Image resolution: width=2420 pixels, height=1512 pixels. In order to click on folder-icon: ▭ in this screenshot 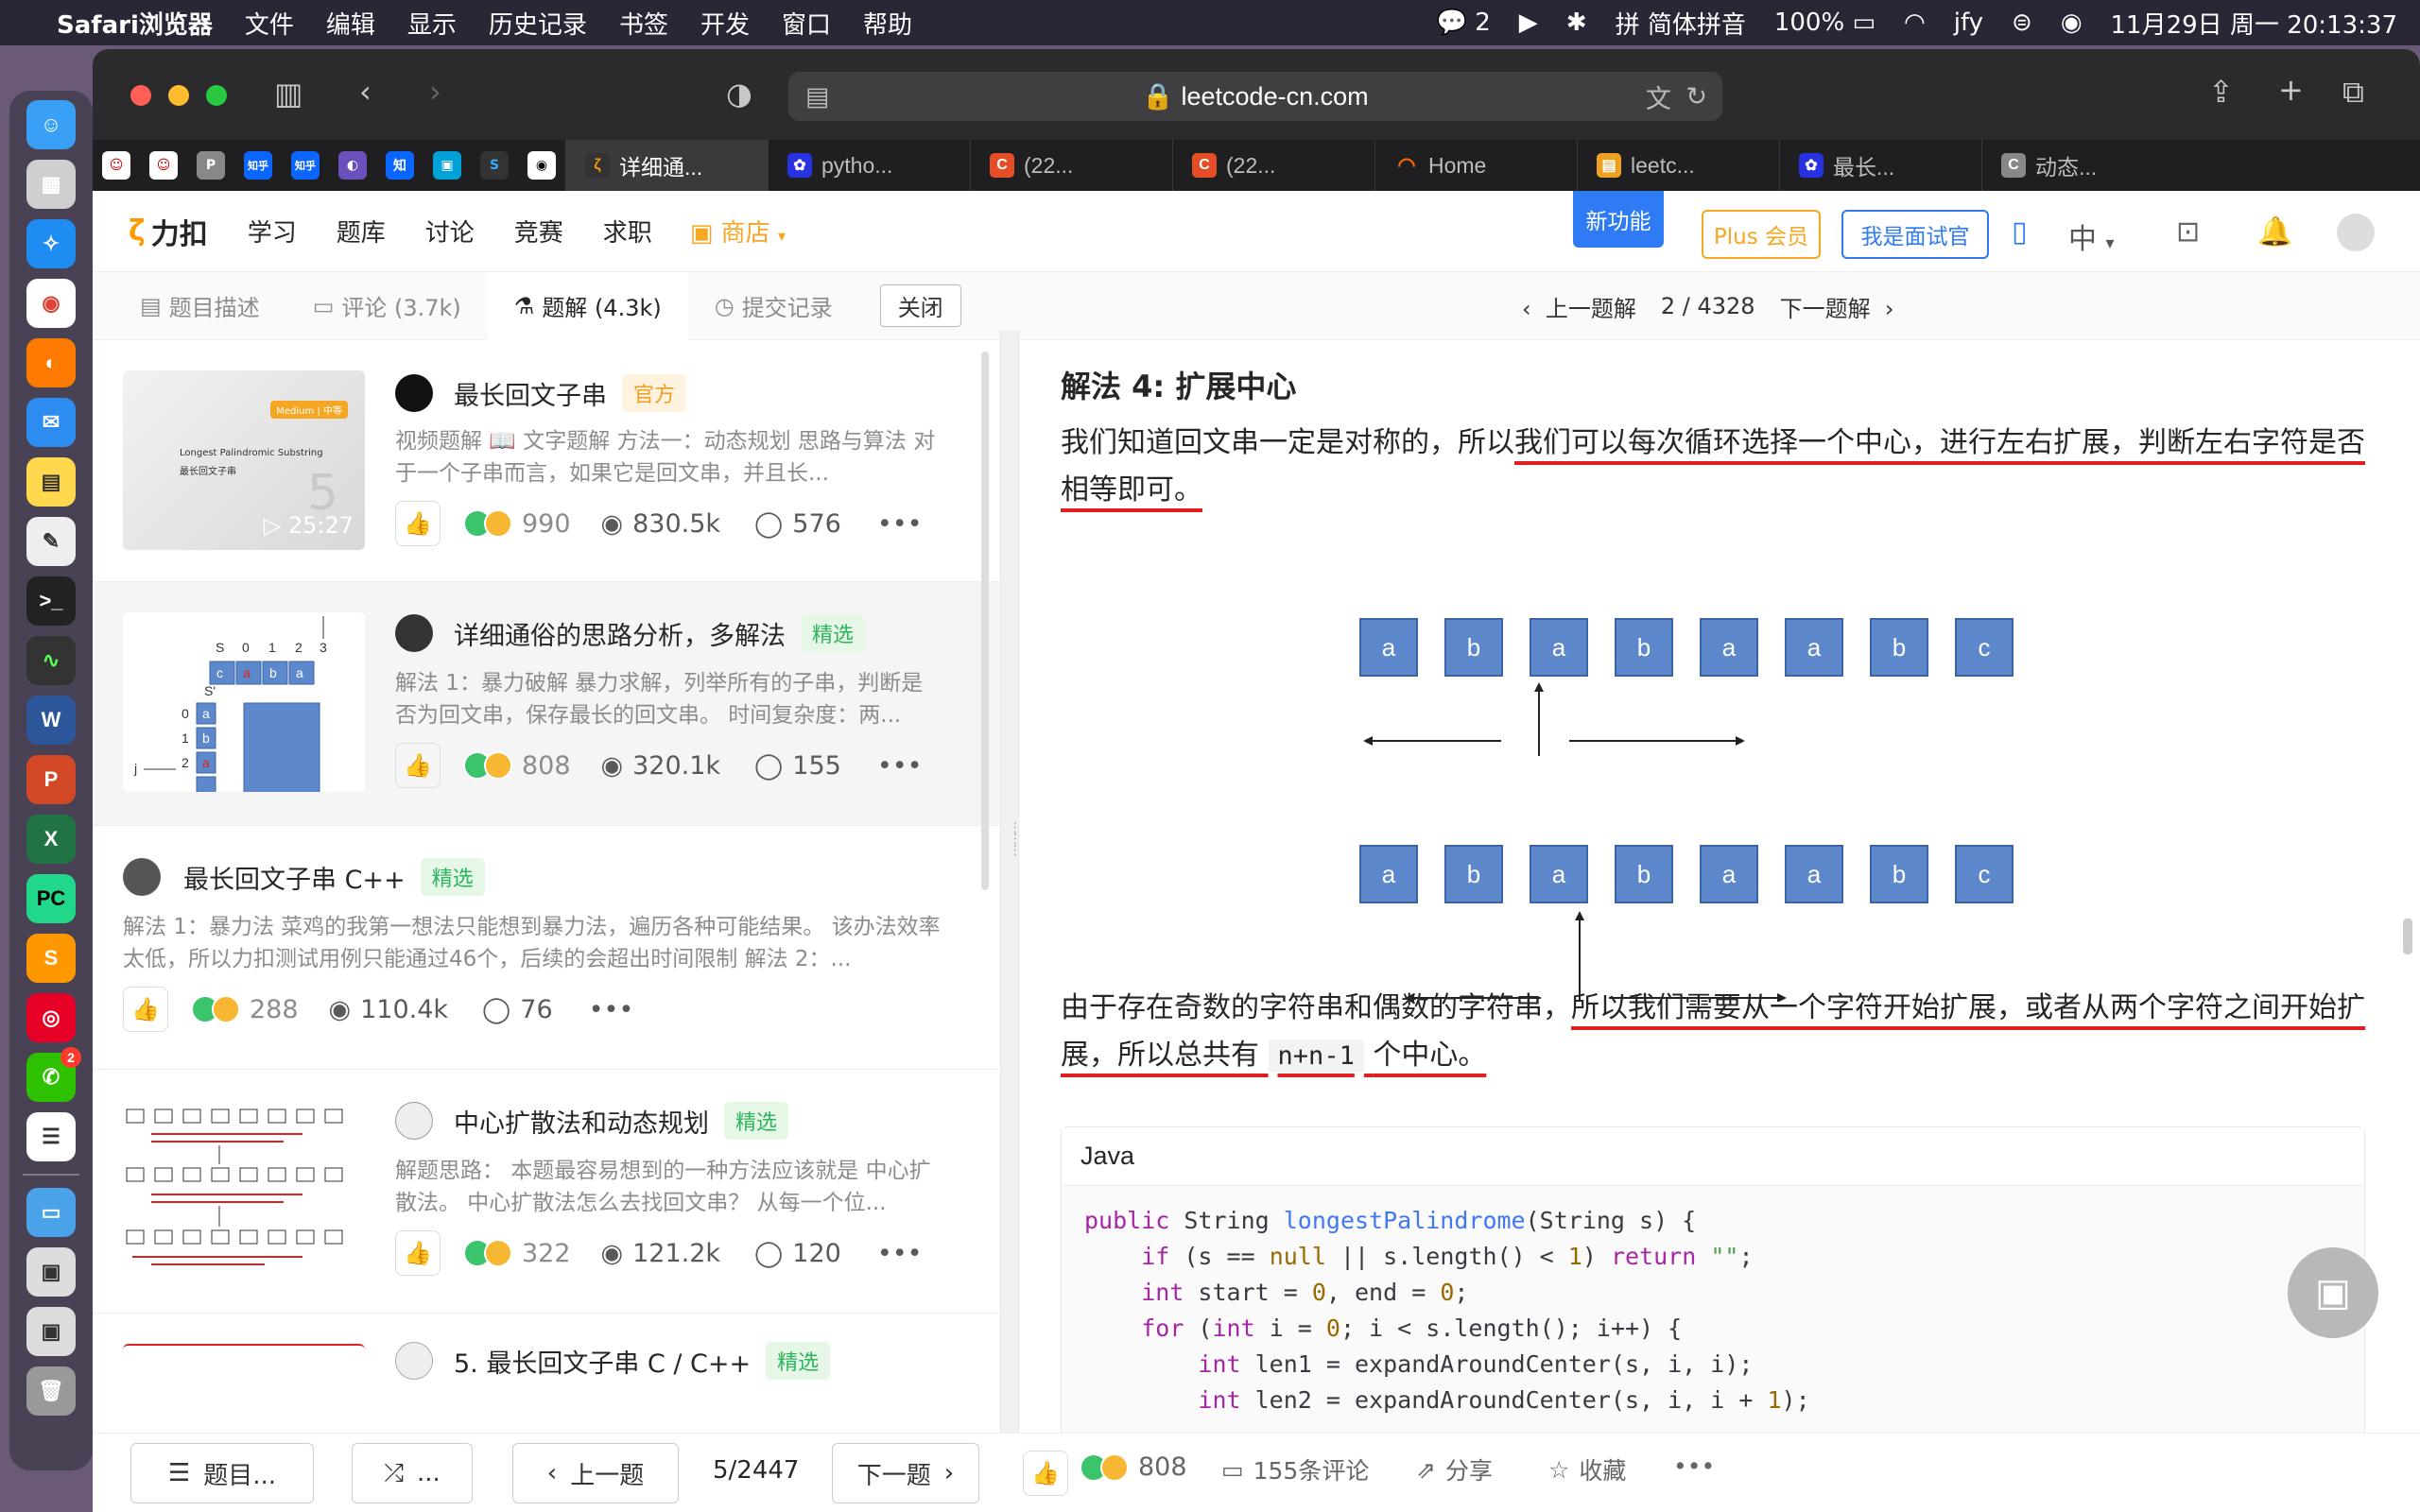, I will do `click(51, 1212)`.